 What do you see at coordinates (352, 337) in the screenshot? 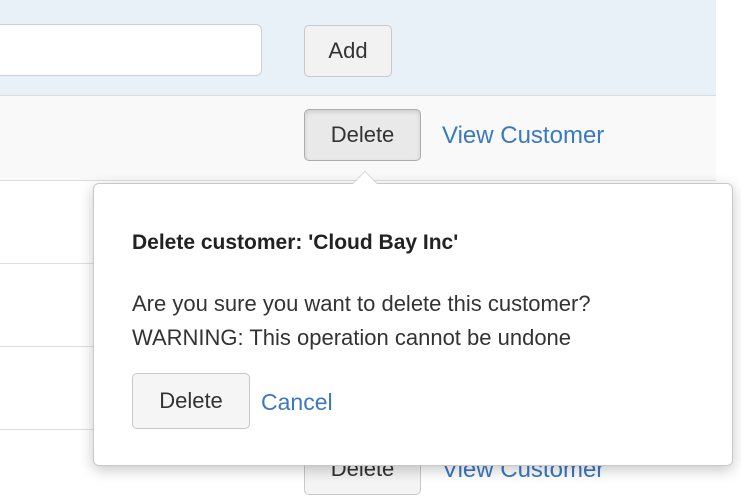
I see `popover-warning-line: WARNING: This operation cannot be undone` at bounding box center [352, 337].